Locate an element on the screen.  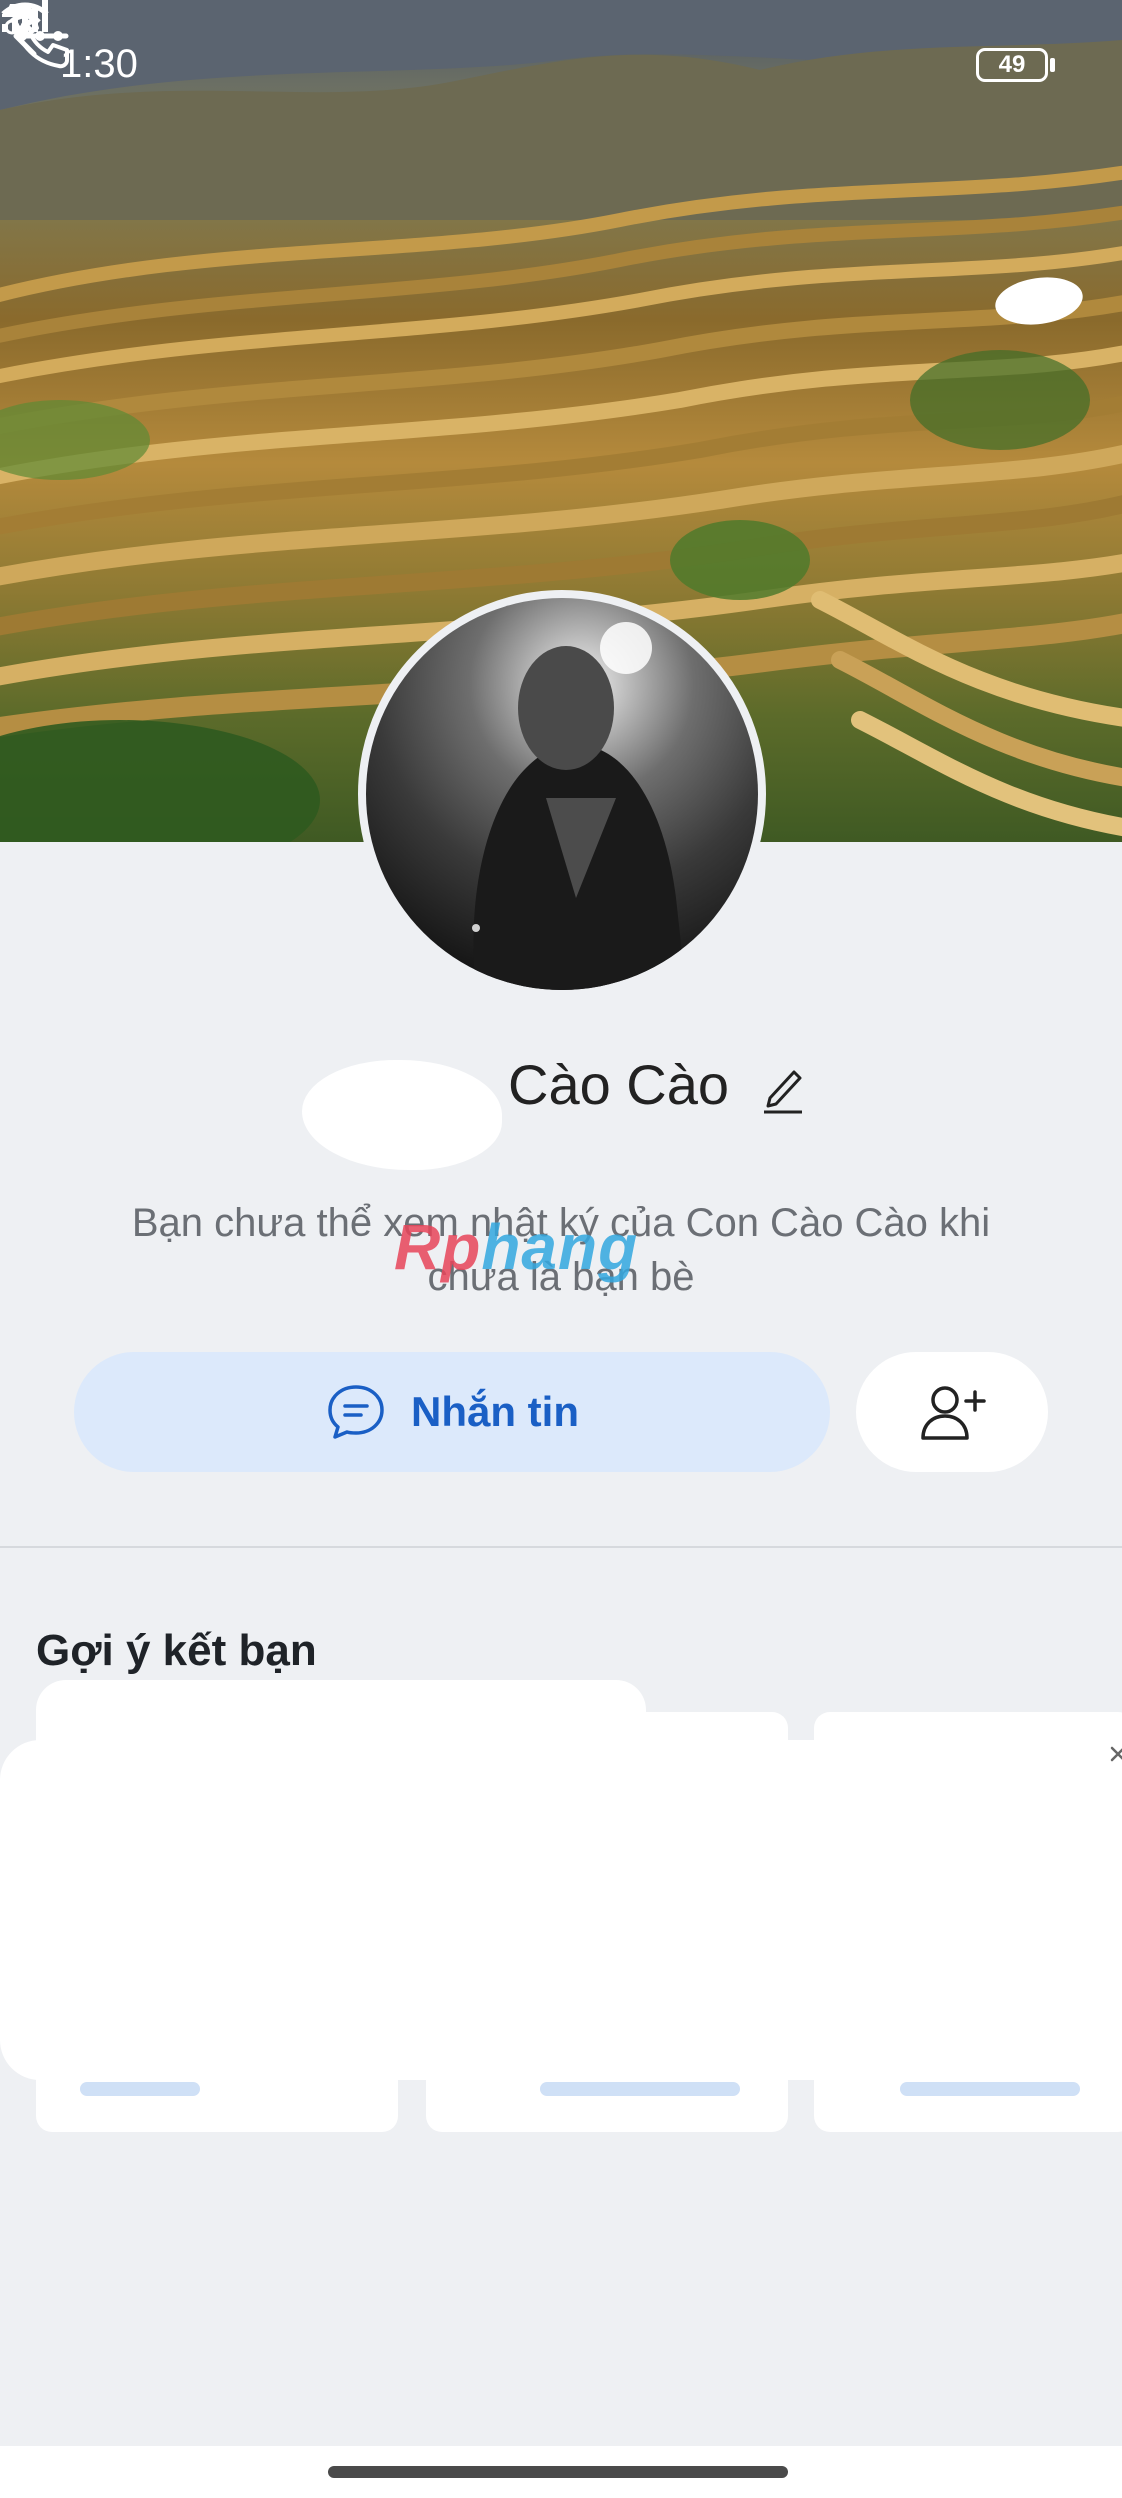
add-friend-button is located at coordinates (952, 1412).